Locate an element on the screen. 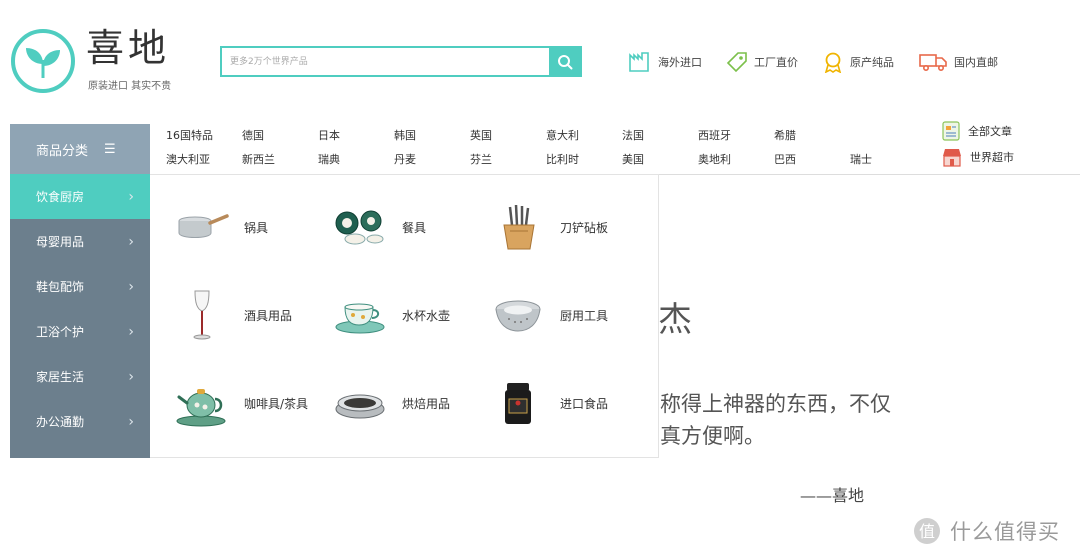  leaf-logo-icon is located at coordinates (43, 61).